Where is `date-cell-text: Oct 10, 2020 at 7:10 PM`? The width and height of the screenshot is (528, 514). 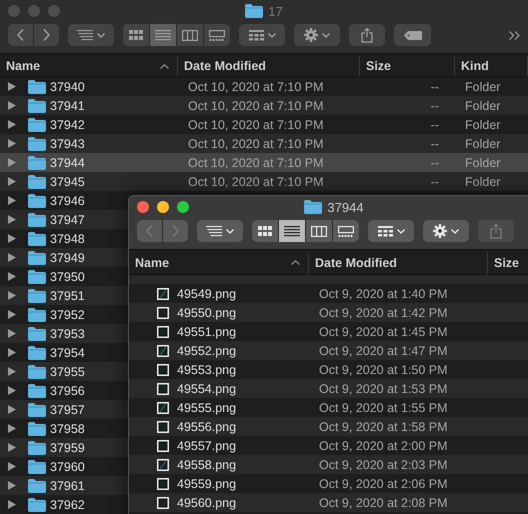
date-cell-text: Oct 10, 2020 at 7:10 PM is located at coordinates (255, 163).